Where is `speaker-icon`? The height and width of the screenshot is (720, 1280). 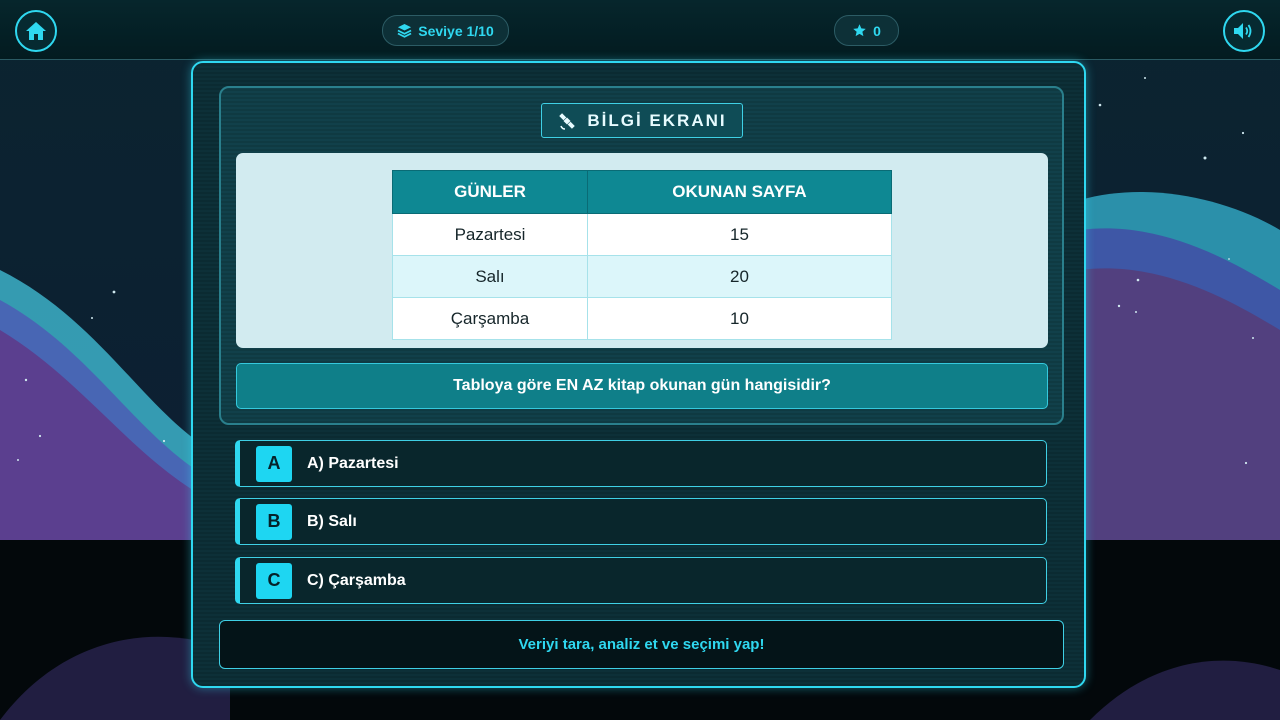
speaker-icon is located at coordinates (1243, 31).